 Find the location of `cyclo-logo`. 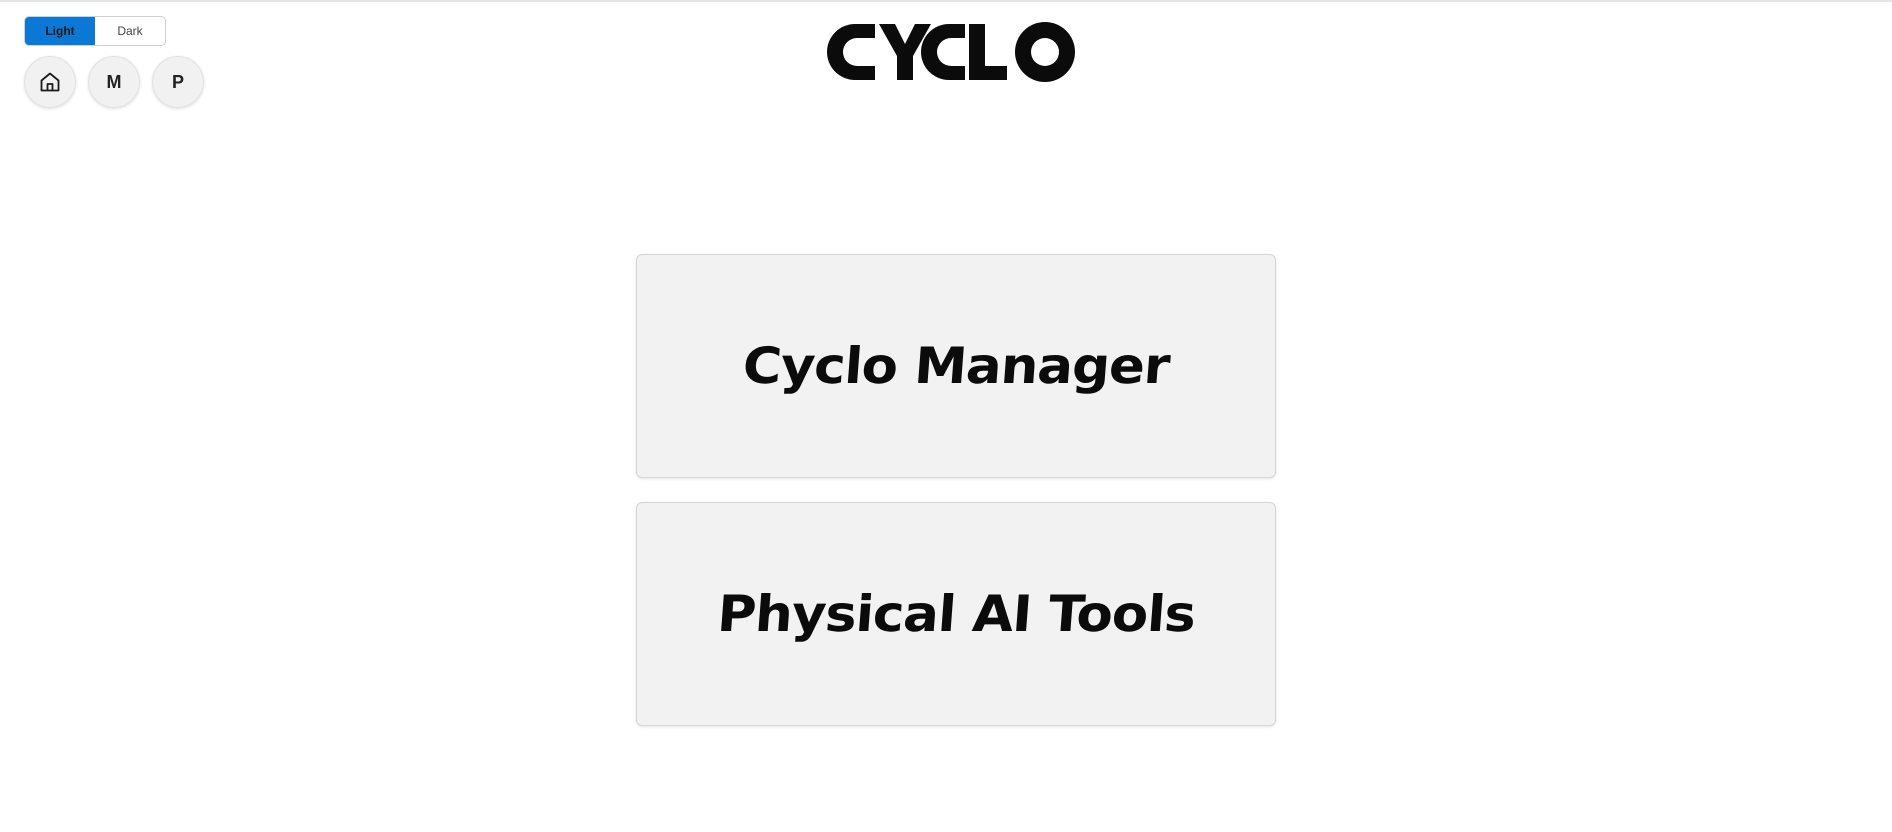

cyclo-logo is located at coordinates (951, 52).